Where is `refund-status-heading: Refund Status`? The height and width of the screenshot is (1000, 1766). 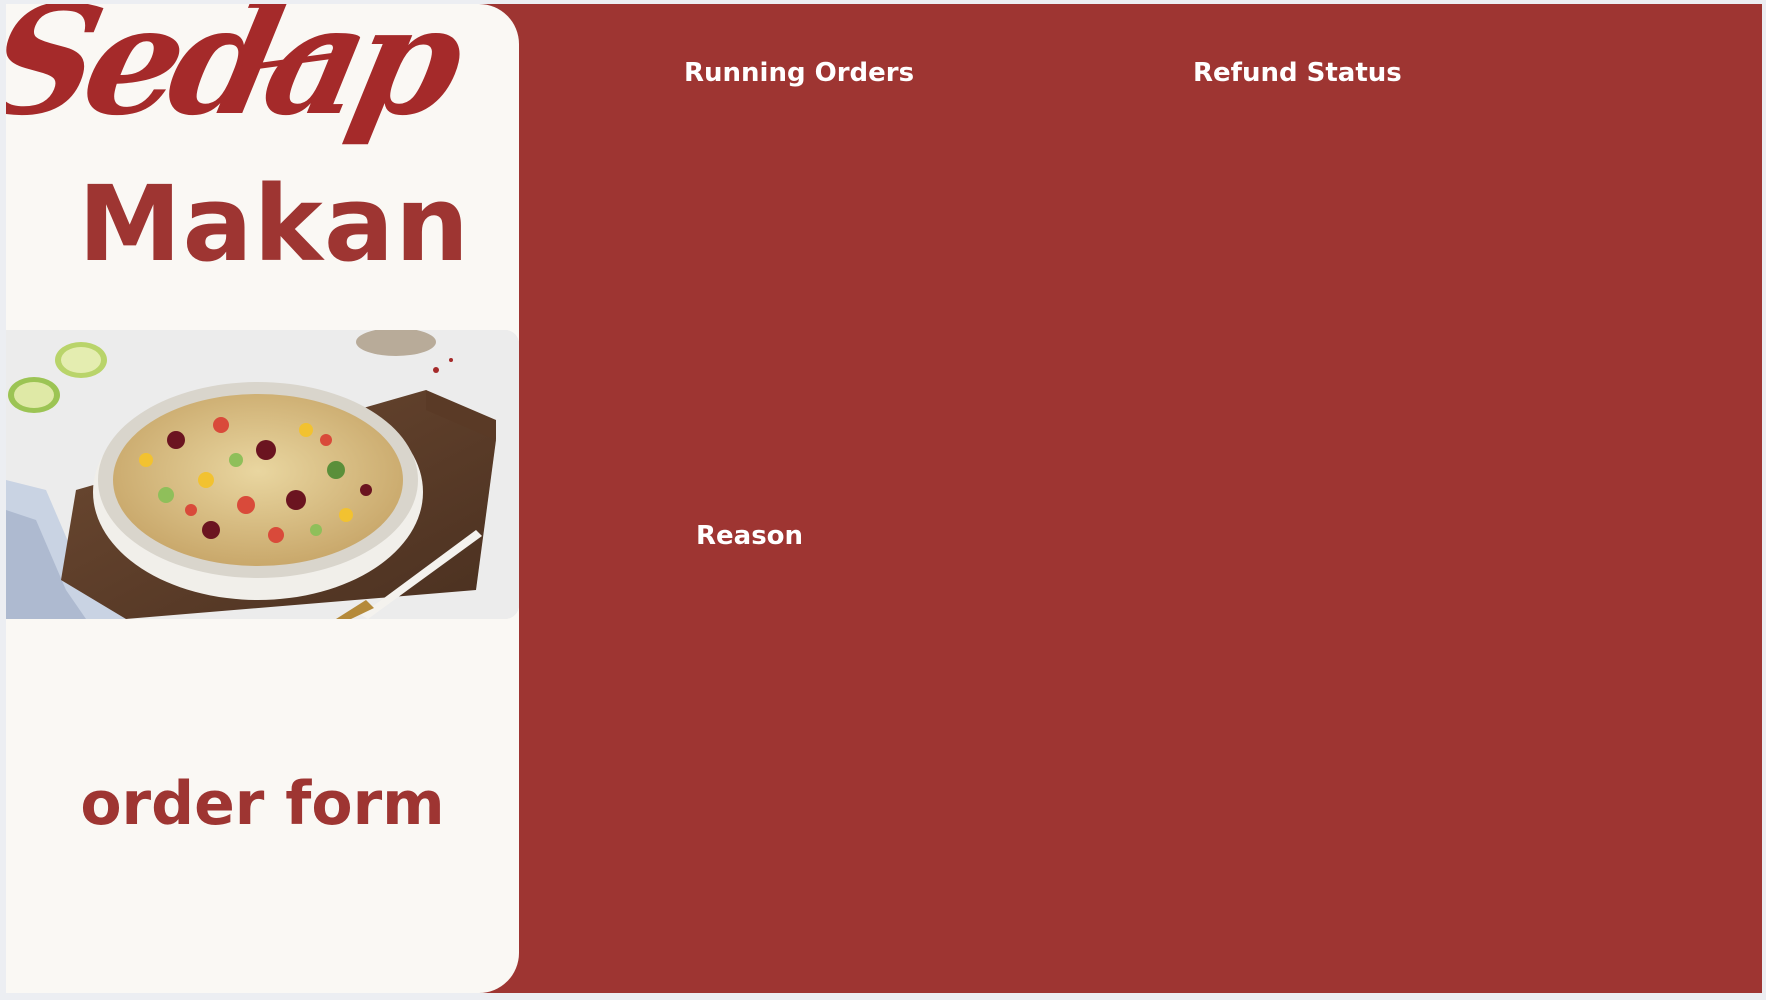 refund-status-heading: Refund Status is located at coordinates (1297, 73).